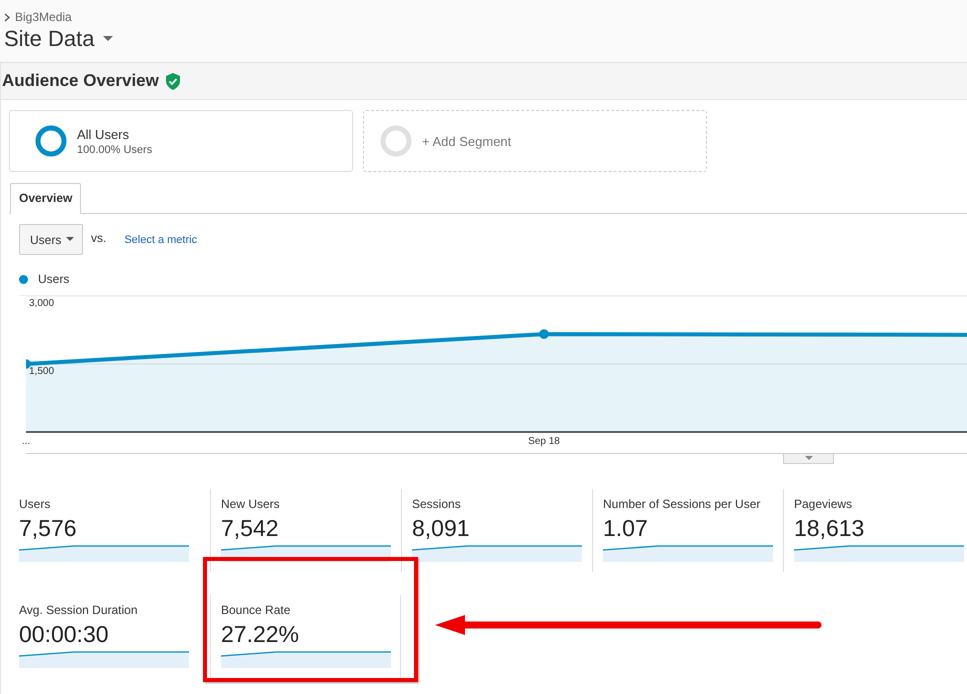 The image size is (967, 694). What do you see at coordinates (808, 459) in the screenshot?
I see `collapse-handle` at bounding box center [808, 459].